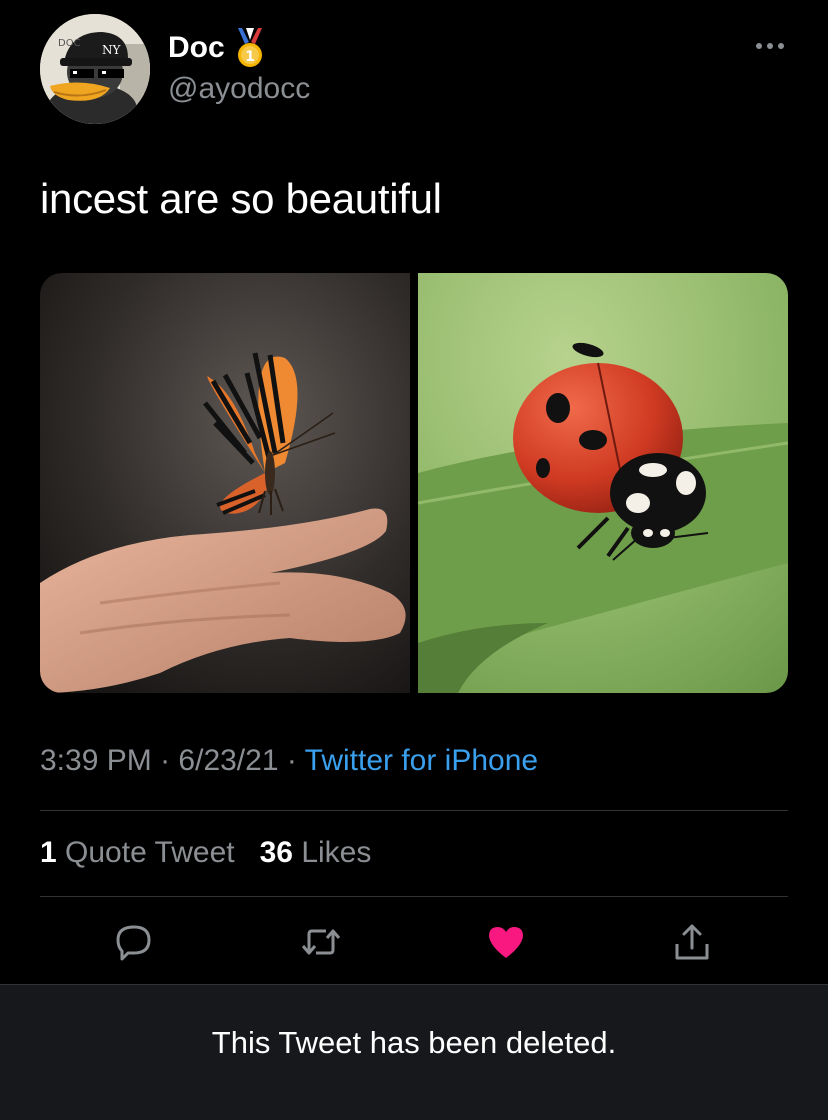 This screenshot has width=828, height=1120. What do you see at coordinates (414, 1042) in the screenshot?
I see `deleted-tweet-text: This Tweet has been deleted.` at bounding box center [414, 1042].